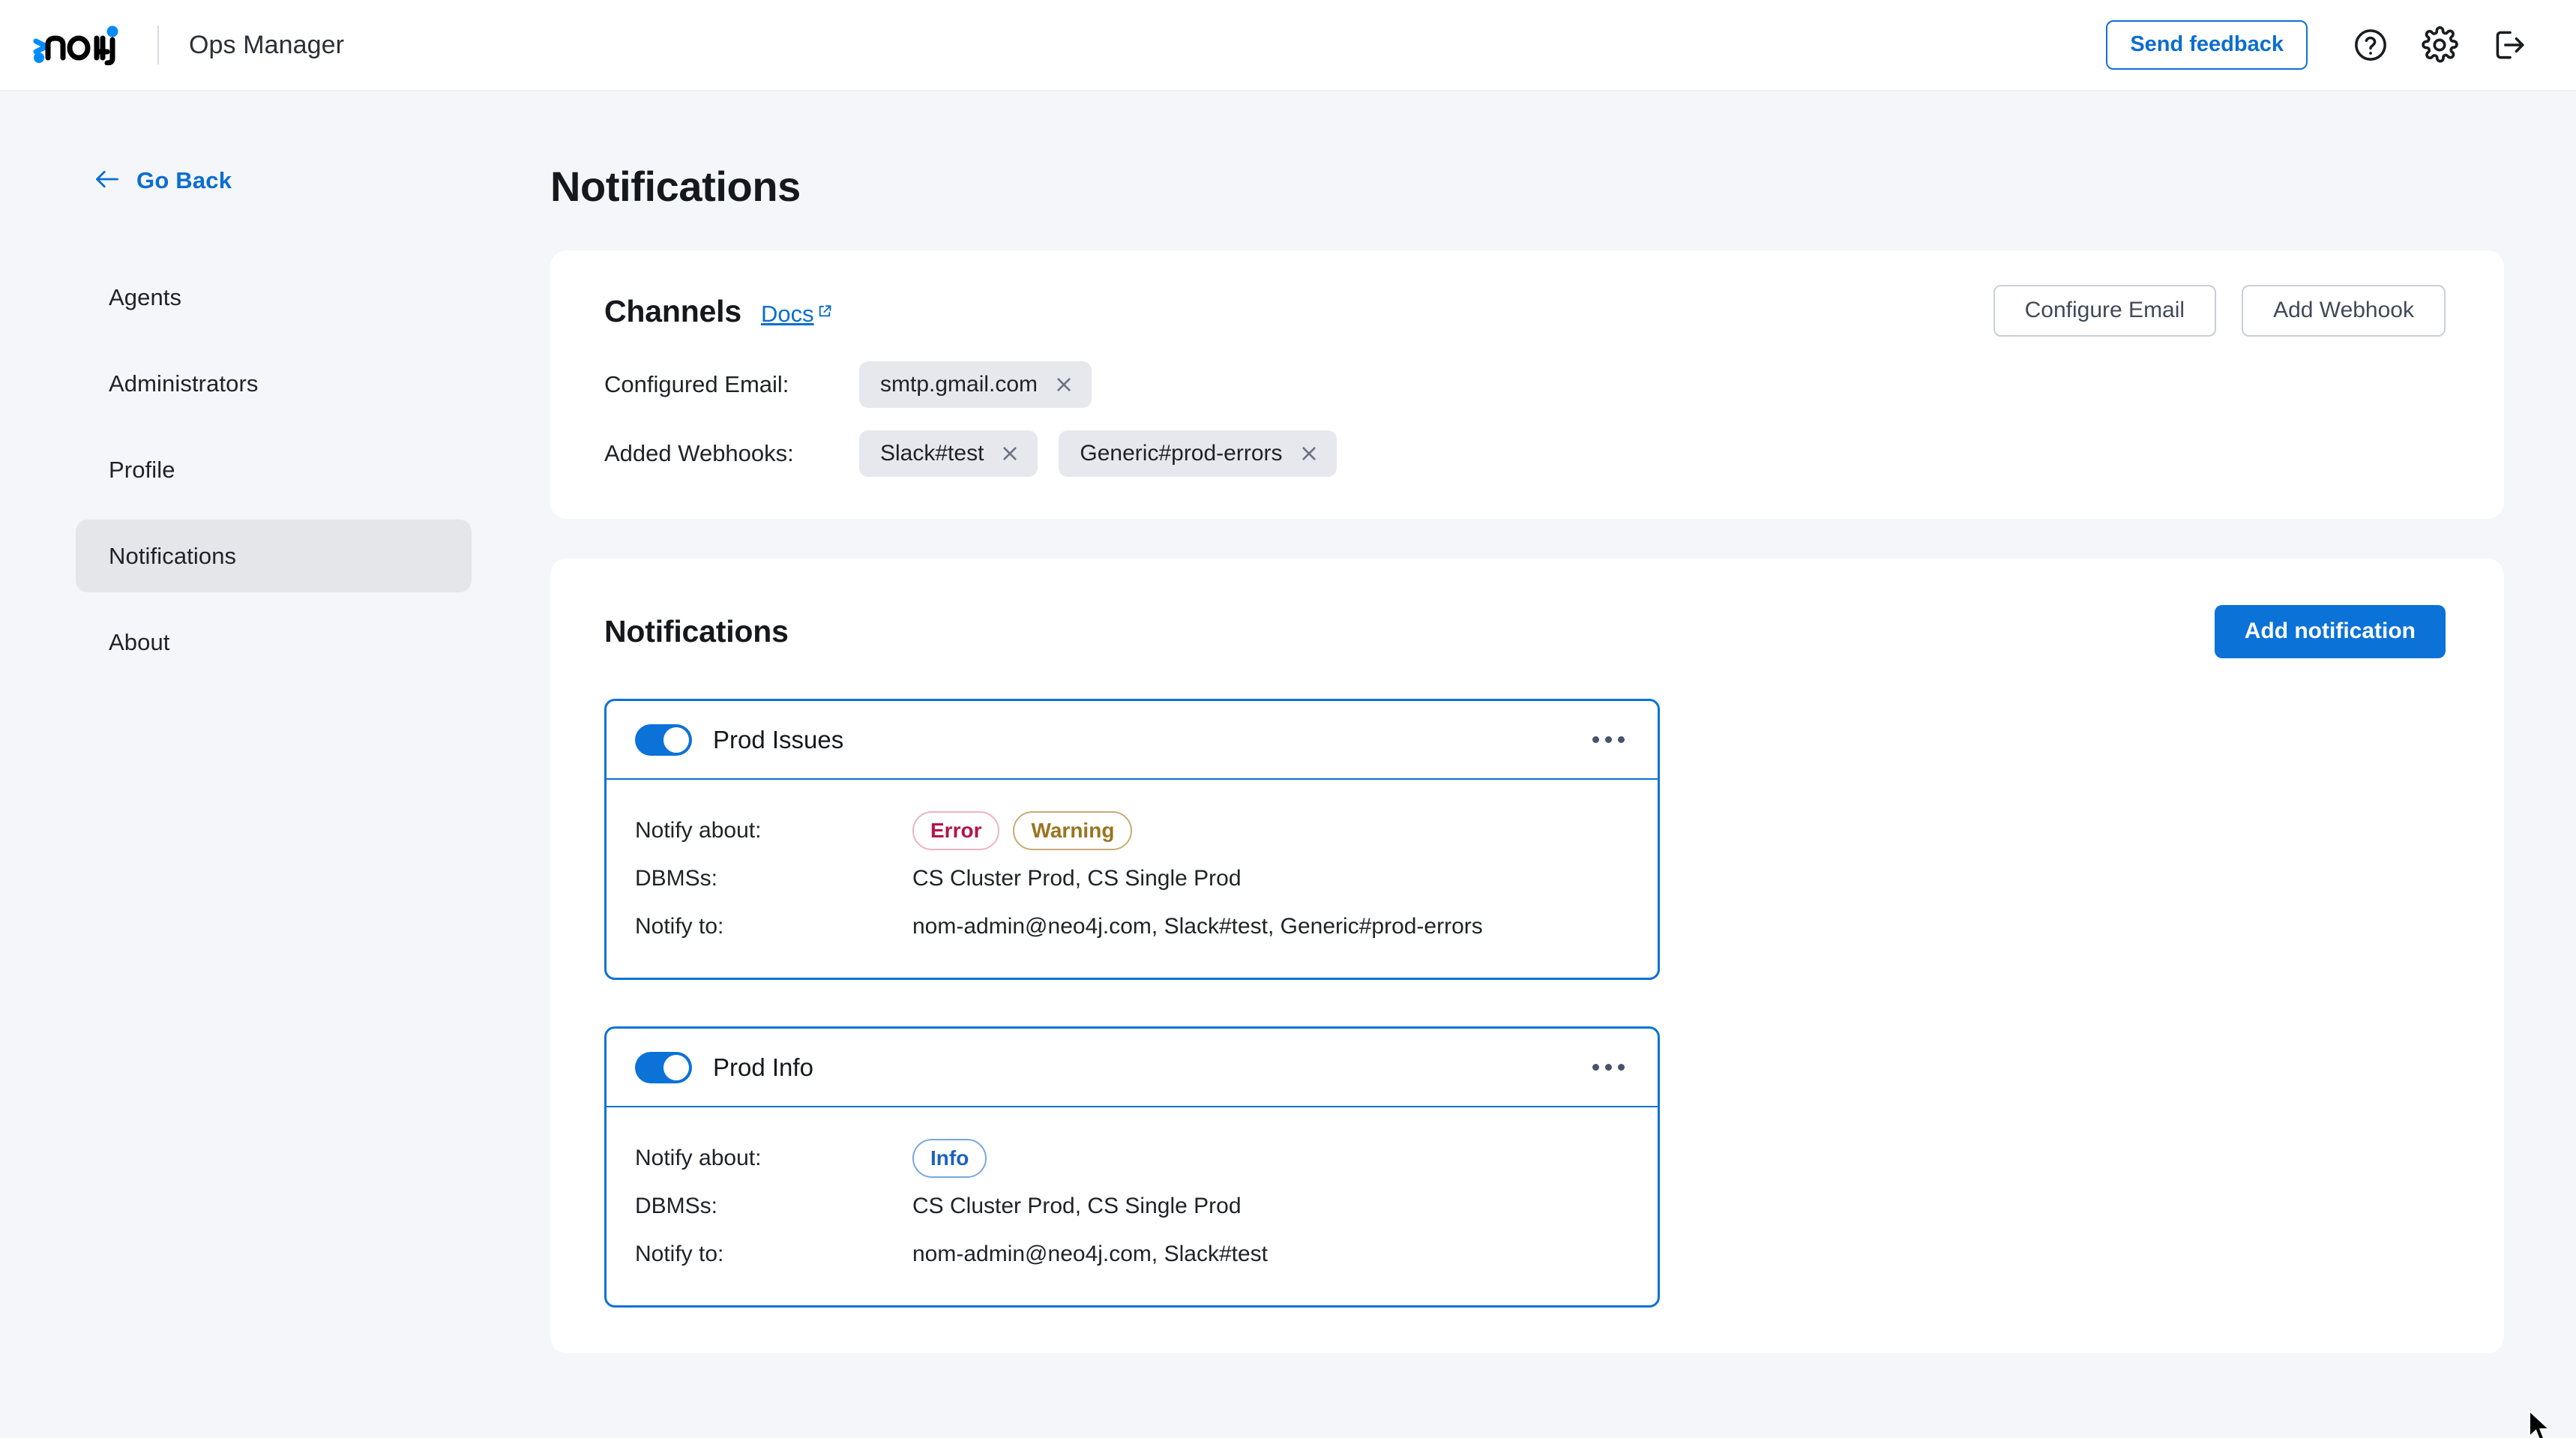  I want to click on sidebar-item-about: About, so click(274, 642).